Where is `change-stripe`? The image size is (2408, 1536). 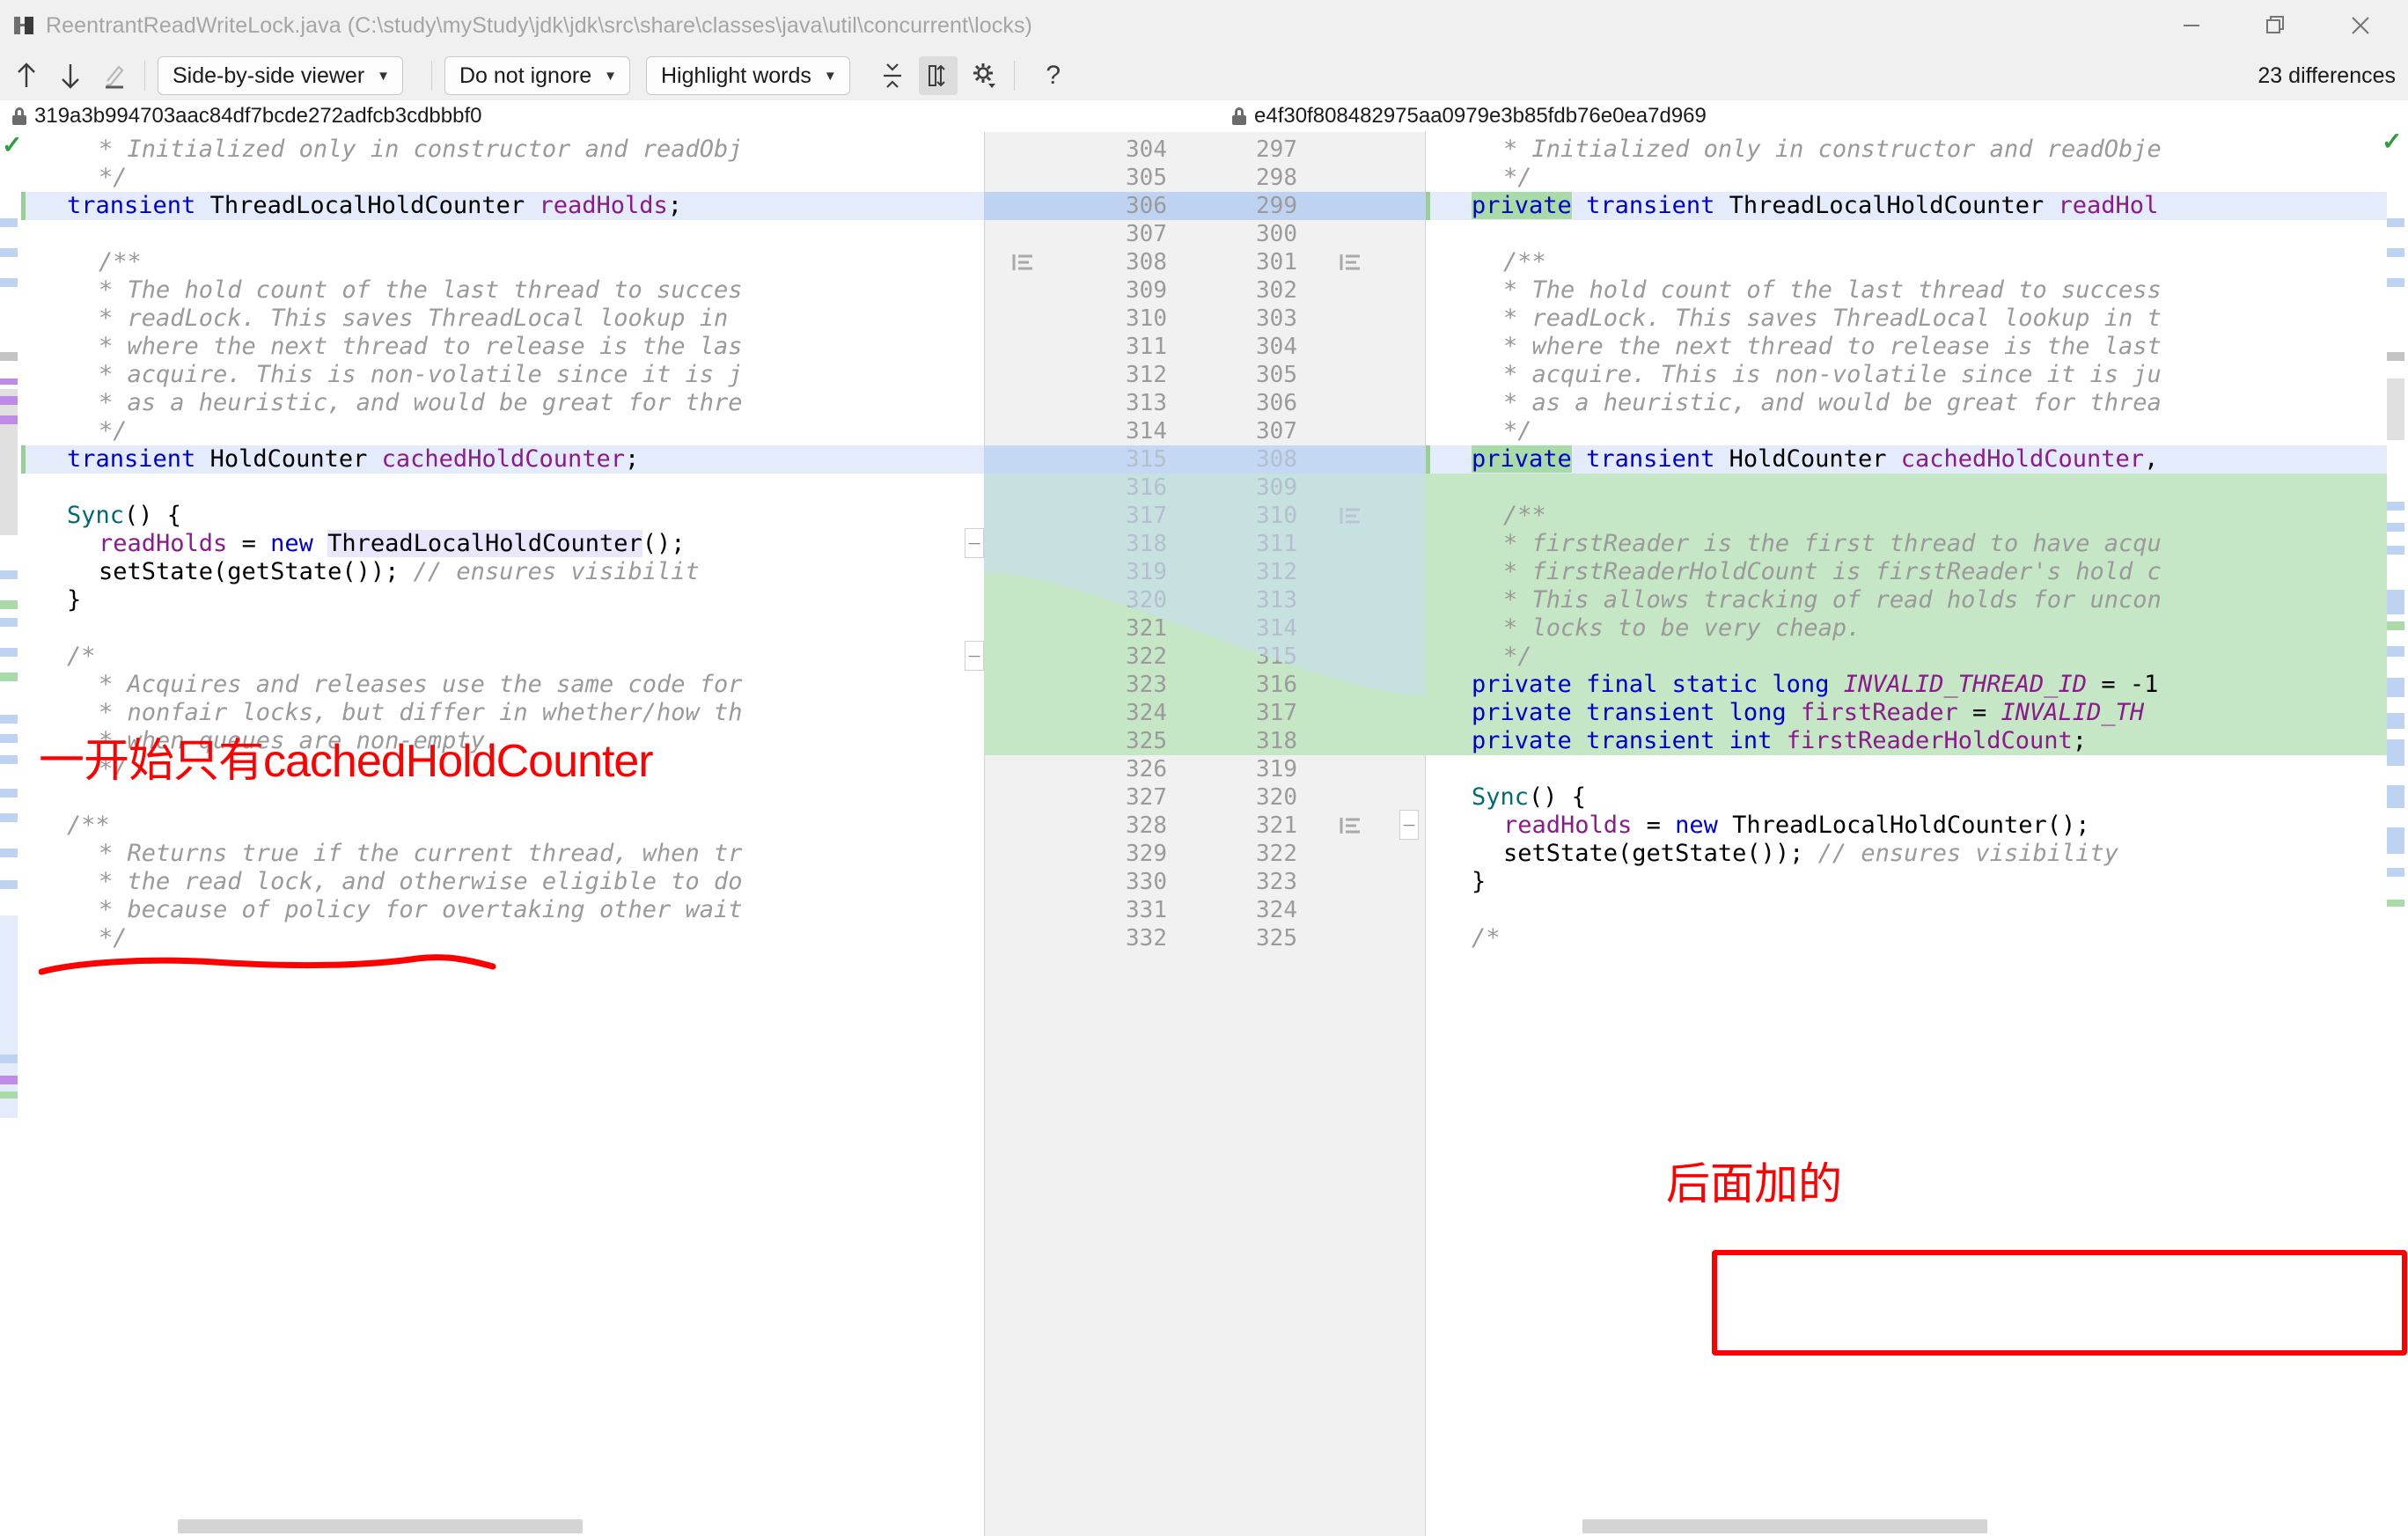
change-stripe is located at coordinates (23, 206).